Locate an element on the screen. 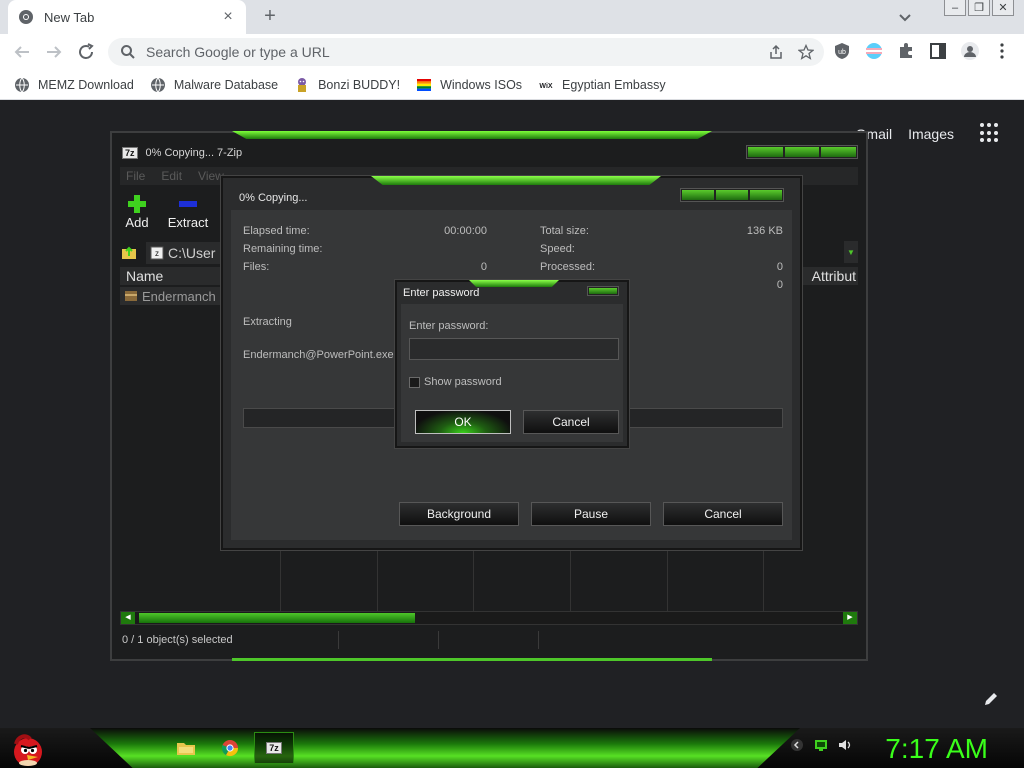  forward-icon is located at coordinates (54, 52).